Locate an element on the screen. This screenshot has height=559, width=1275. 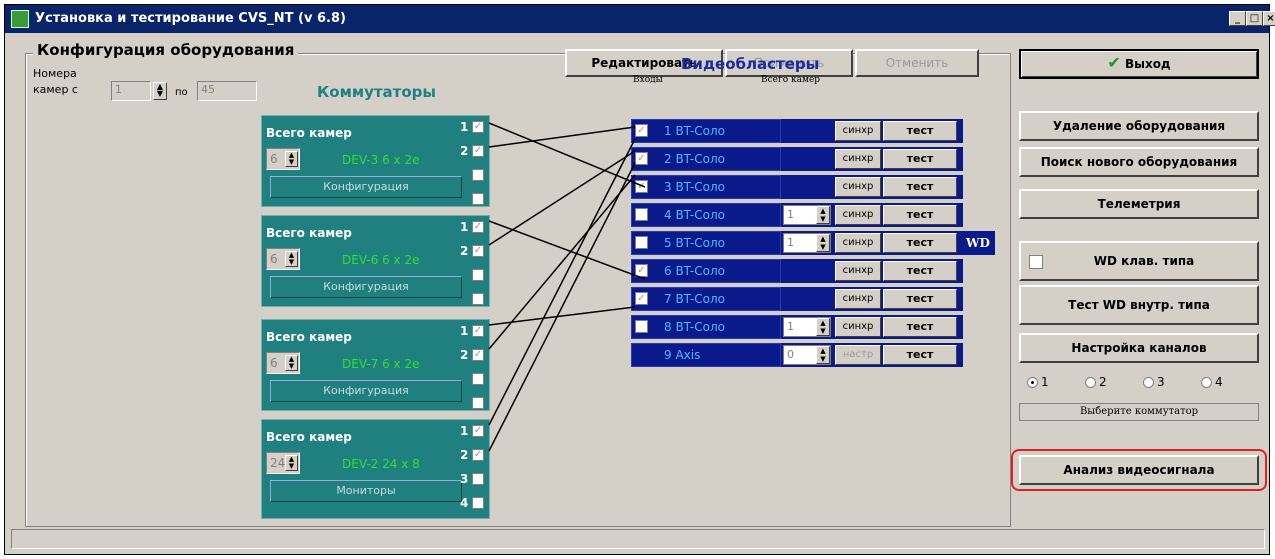
wd-keyboard-checkbox is located at coordinates (1036, 262).